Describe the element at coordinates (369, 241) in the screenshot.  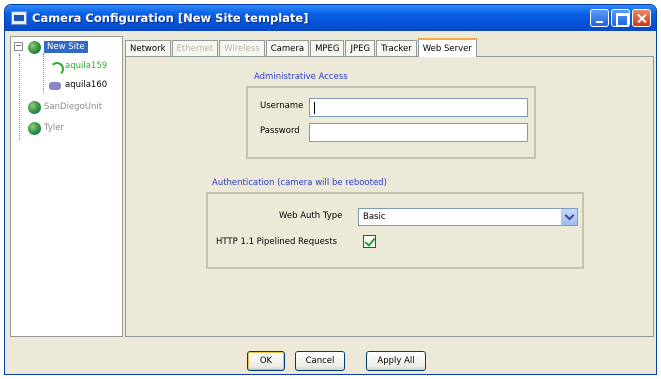
I see `pipelined-requests-checkbox` at that location.